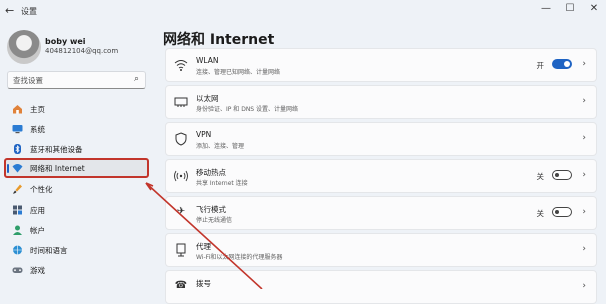 The image size is (606, 304). Describe the element at coordinates (29, 11) in the screenshot. I see `app-title: 设置` at that location.